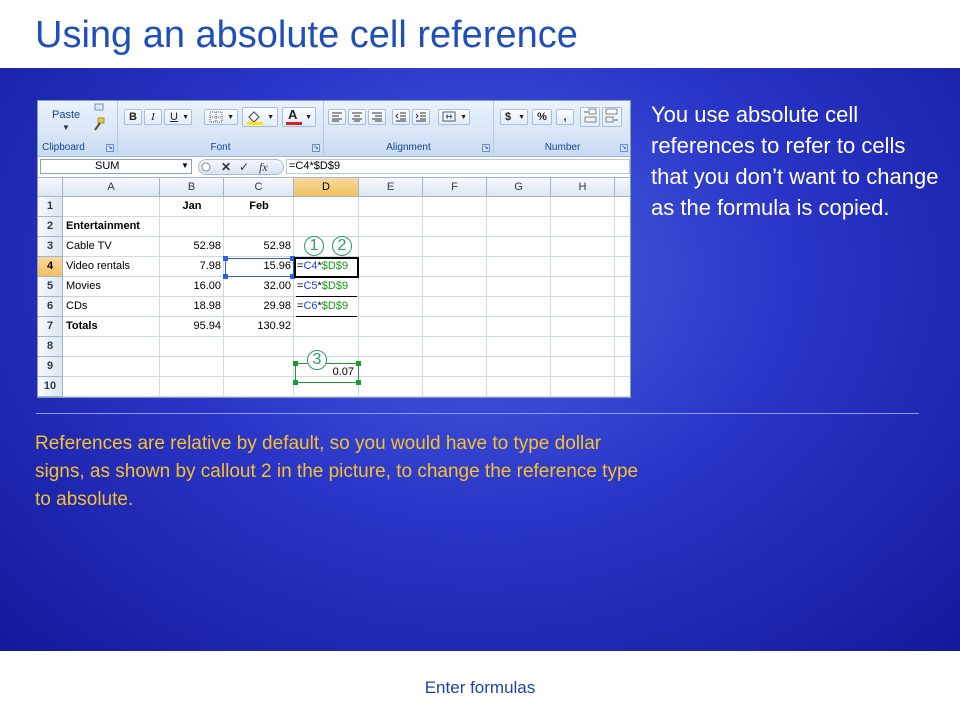 The image size is (960, 720). I want to click on align-right-button, so click(377, 117).